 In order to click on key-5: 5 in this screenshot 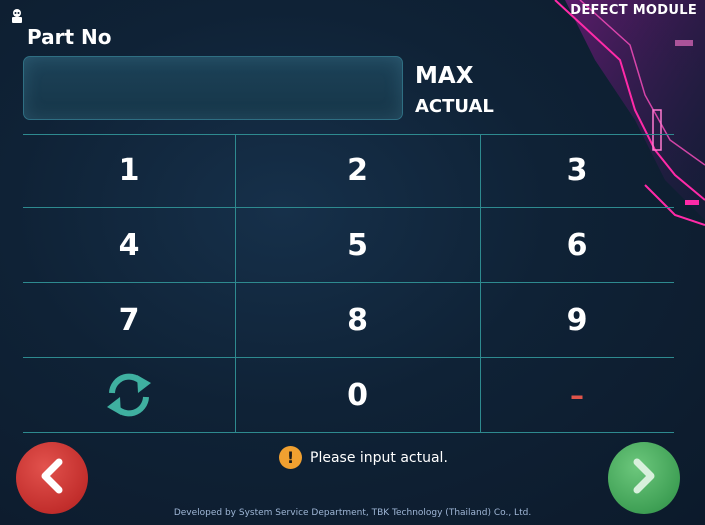, I will do `click(357, 245)`.